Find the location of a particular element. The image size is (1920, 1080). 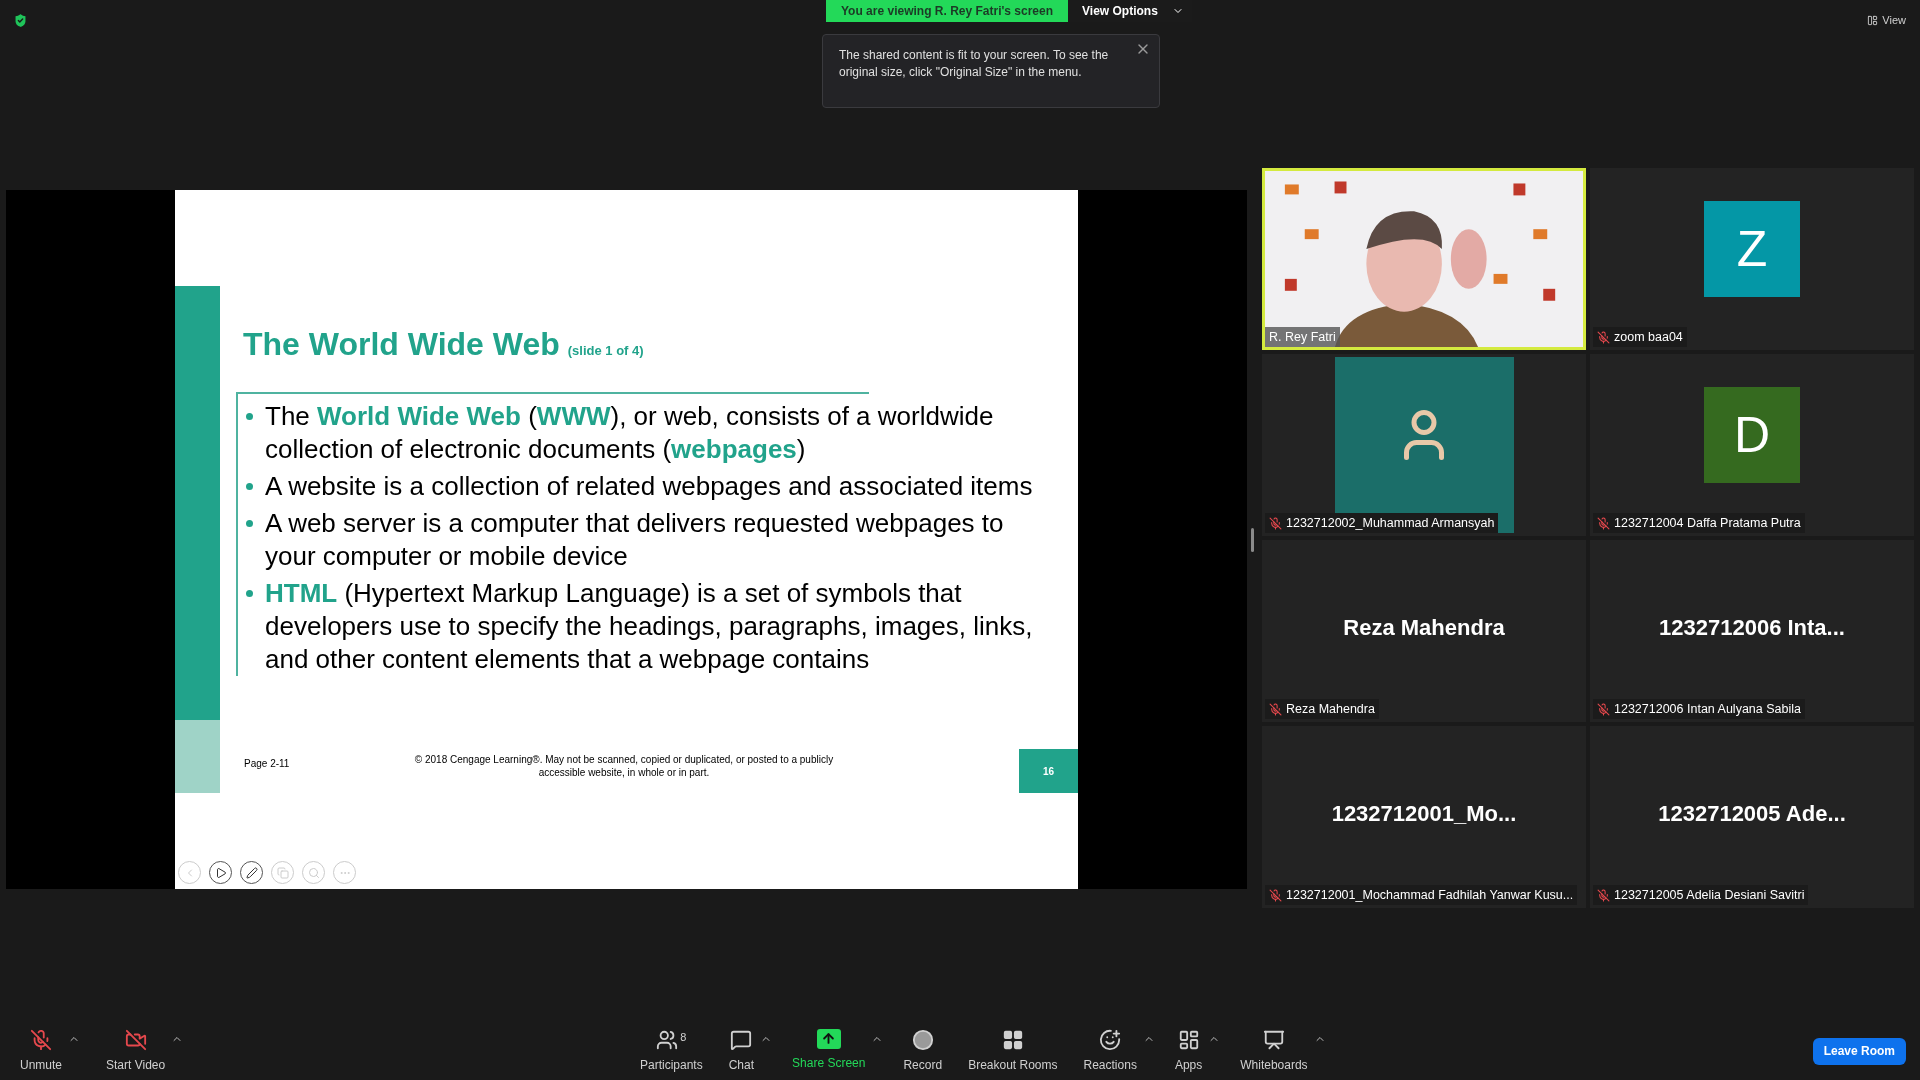

copyright-text: © 2018 Cengage Learning®. May not be scanned, copied or duplicated, or posted to a publicly accessible website, in whole or in part. is located at coordinates (624, 766).